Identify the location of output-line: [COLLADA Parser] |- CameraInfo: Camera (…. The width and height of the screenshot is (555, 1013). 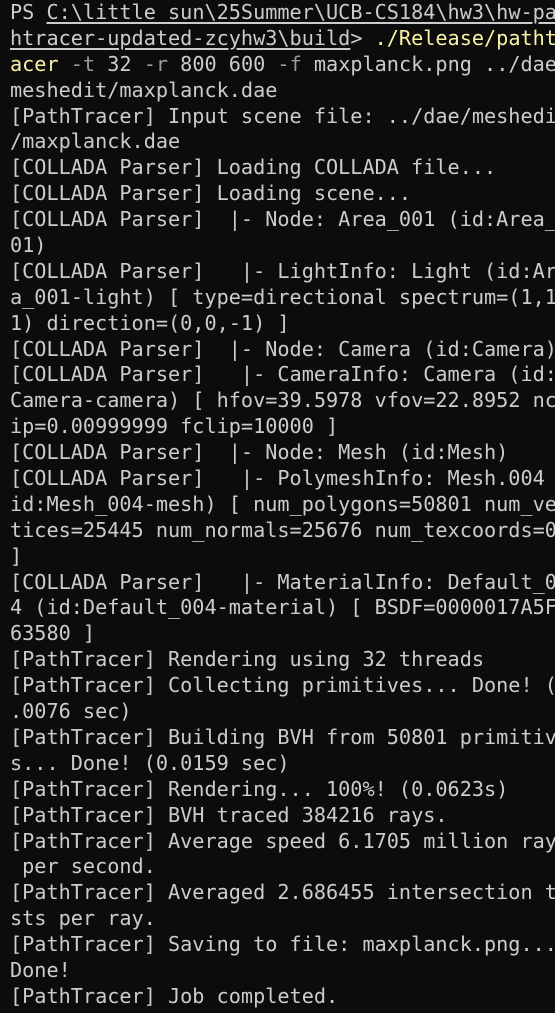
(282, 374).